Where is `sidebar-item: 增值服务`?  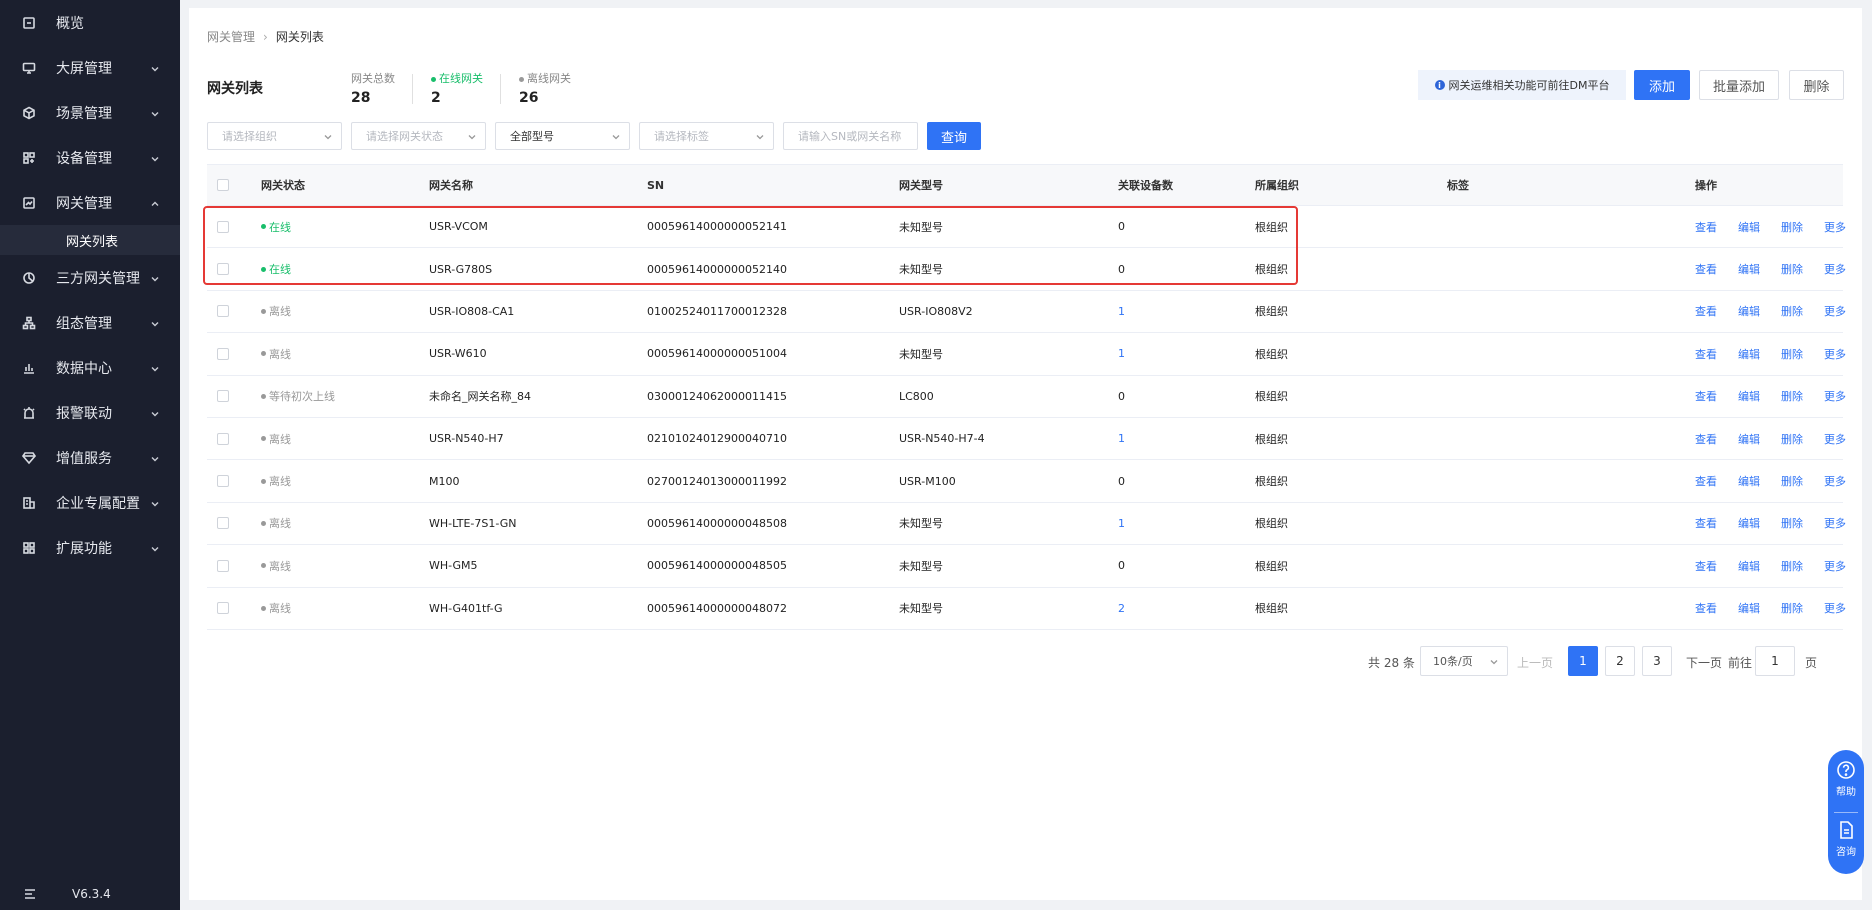
sidebar-item: 增值服务 is located at coordinates (90, 457).